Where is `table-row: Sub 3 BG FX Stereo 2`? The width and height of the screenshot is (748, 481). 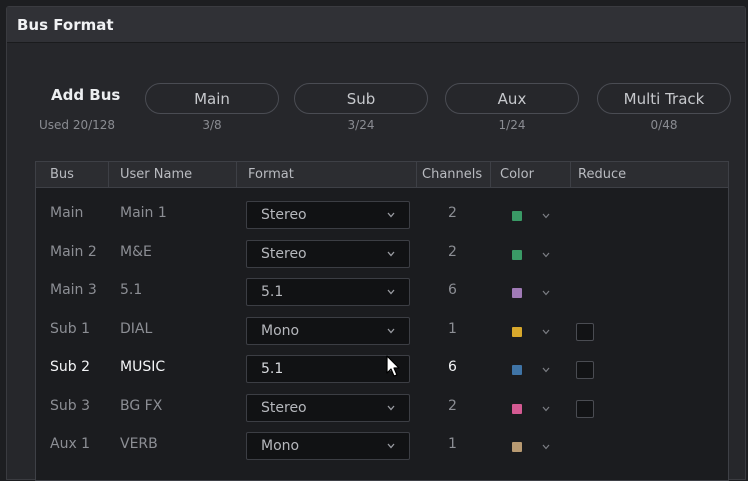
table-row: Sub 3 BG FX Stereo 2 is located at coordinates (382, 409).